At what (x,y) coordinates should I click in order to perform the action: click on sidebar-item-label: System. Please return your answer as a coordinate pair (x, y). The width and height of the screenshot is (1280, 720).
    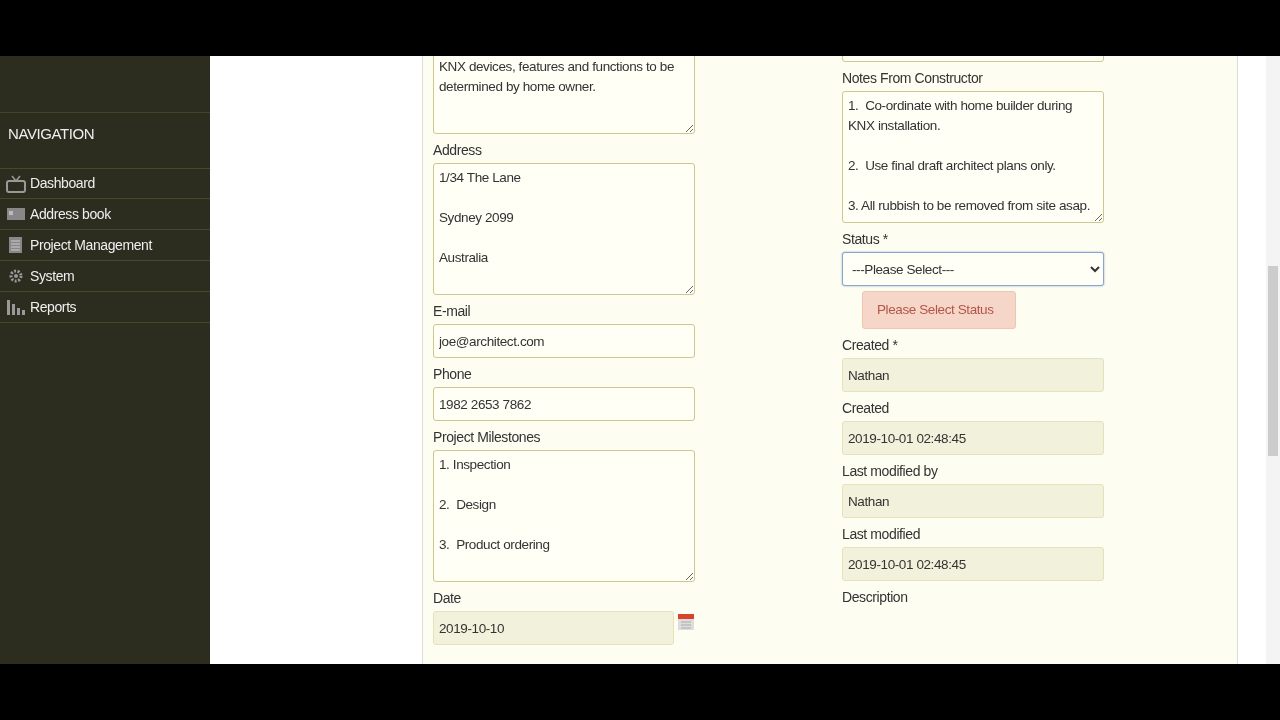
    Looking at the image, I should click on (52, 276).